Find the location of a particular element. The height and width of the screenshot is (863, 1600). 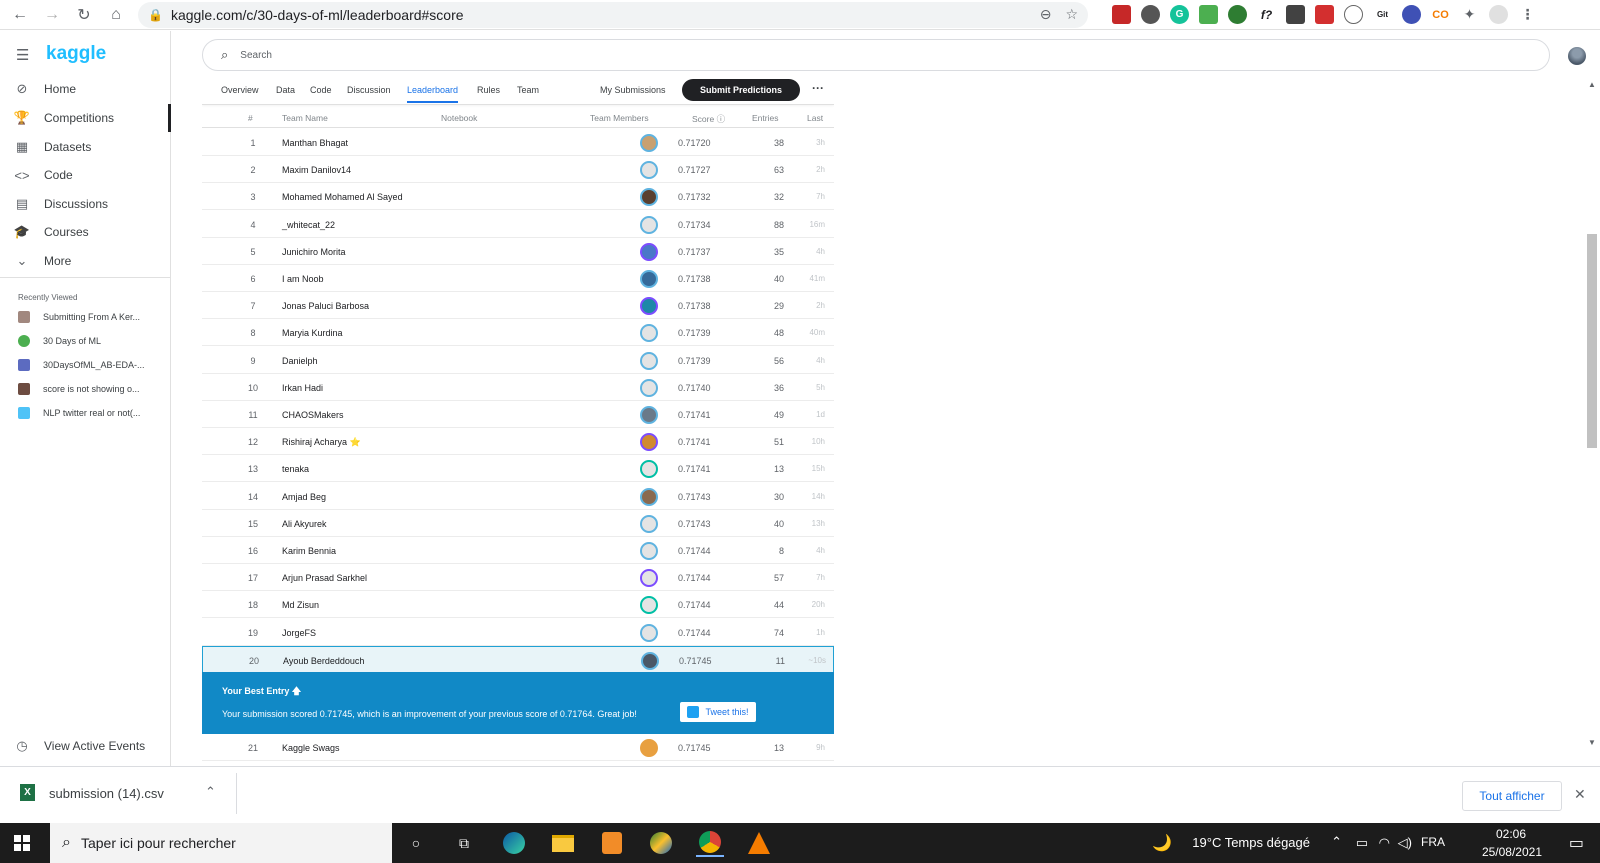

team-name-cell: Mohamed Mohamed Al Sayed is located at coordinates (342, 197).